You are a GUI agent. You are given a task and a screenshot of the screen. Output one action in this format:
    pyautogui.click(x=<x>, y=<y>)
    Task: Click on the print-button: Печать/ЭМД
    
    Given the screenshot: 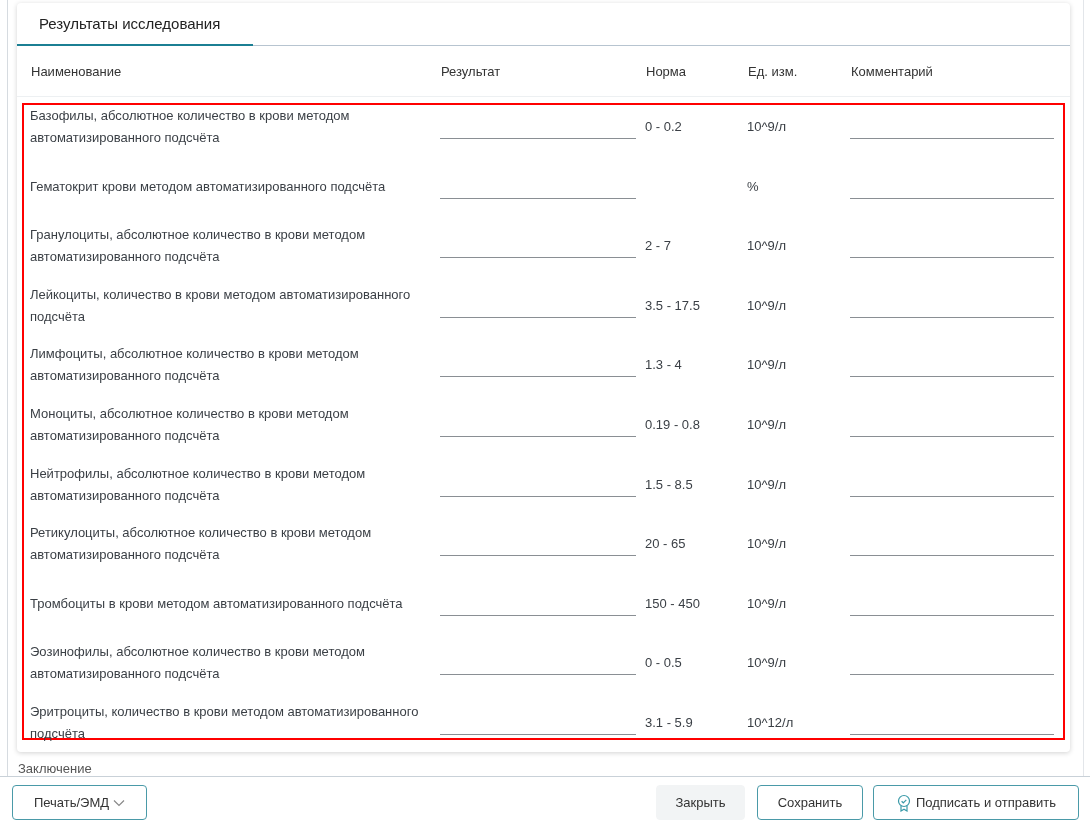 What is the action you would take?
    pyautogui.click(x=79, y=802)
    